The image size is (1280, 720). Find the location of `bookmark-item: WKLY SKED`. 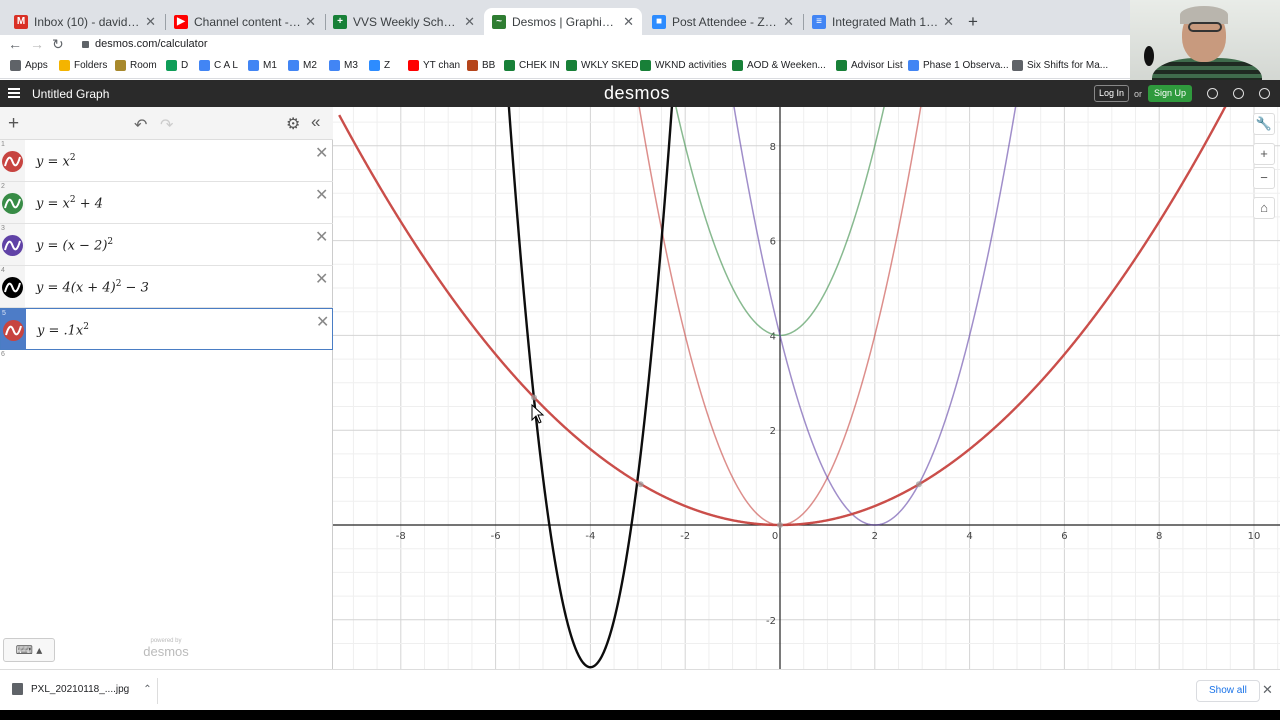

bookmark-item: WKLY SKED is located at coordinates (602, 65).